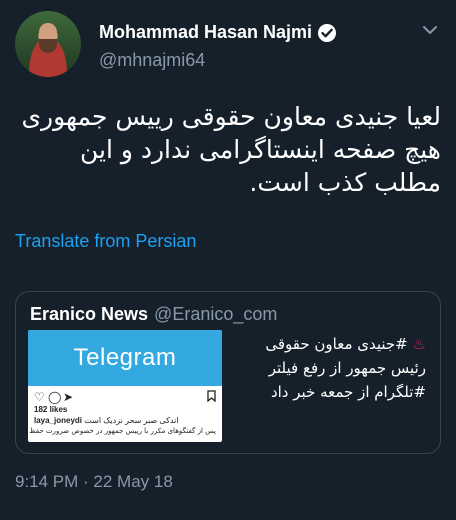 Image resolution: width=456 pixels, height=520 pixels. I want to click on quoted-tweet-header: Eranico News @Eranico_com, so click(153, 314).